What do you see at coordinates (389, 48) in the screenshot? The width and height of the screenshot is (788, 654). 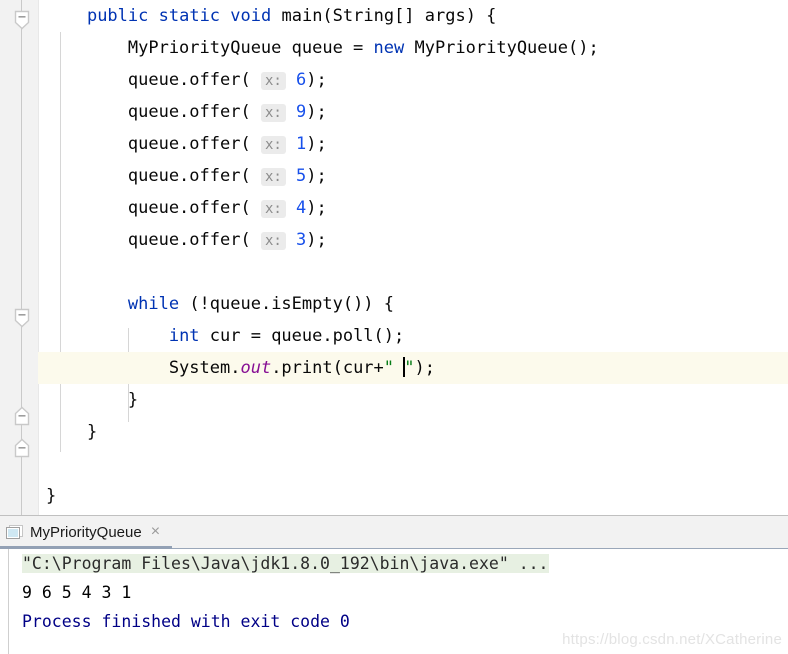 I see `code-token-kw: new` at bounding box center [389, 48].